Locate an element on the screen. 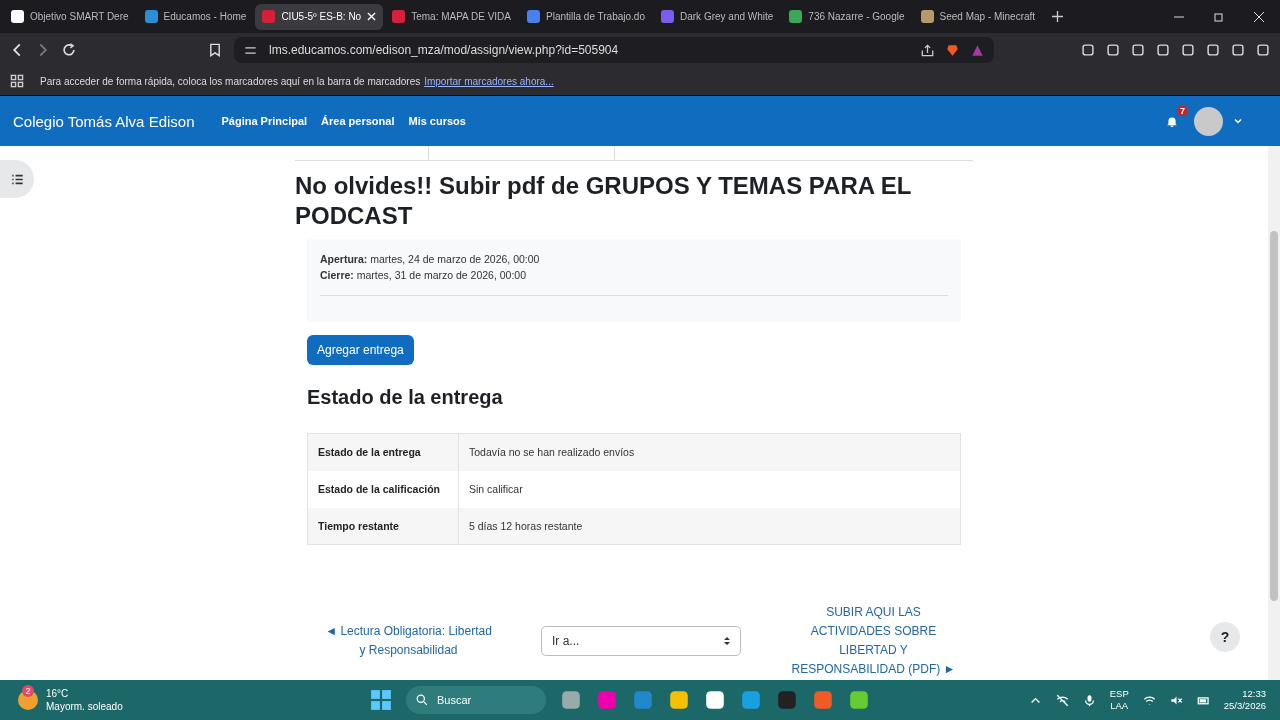 This screenshot has width=1280, height=720. table-cell: Todavía no se han realizado envíos is located at coordinates (709, 452).